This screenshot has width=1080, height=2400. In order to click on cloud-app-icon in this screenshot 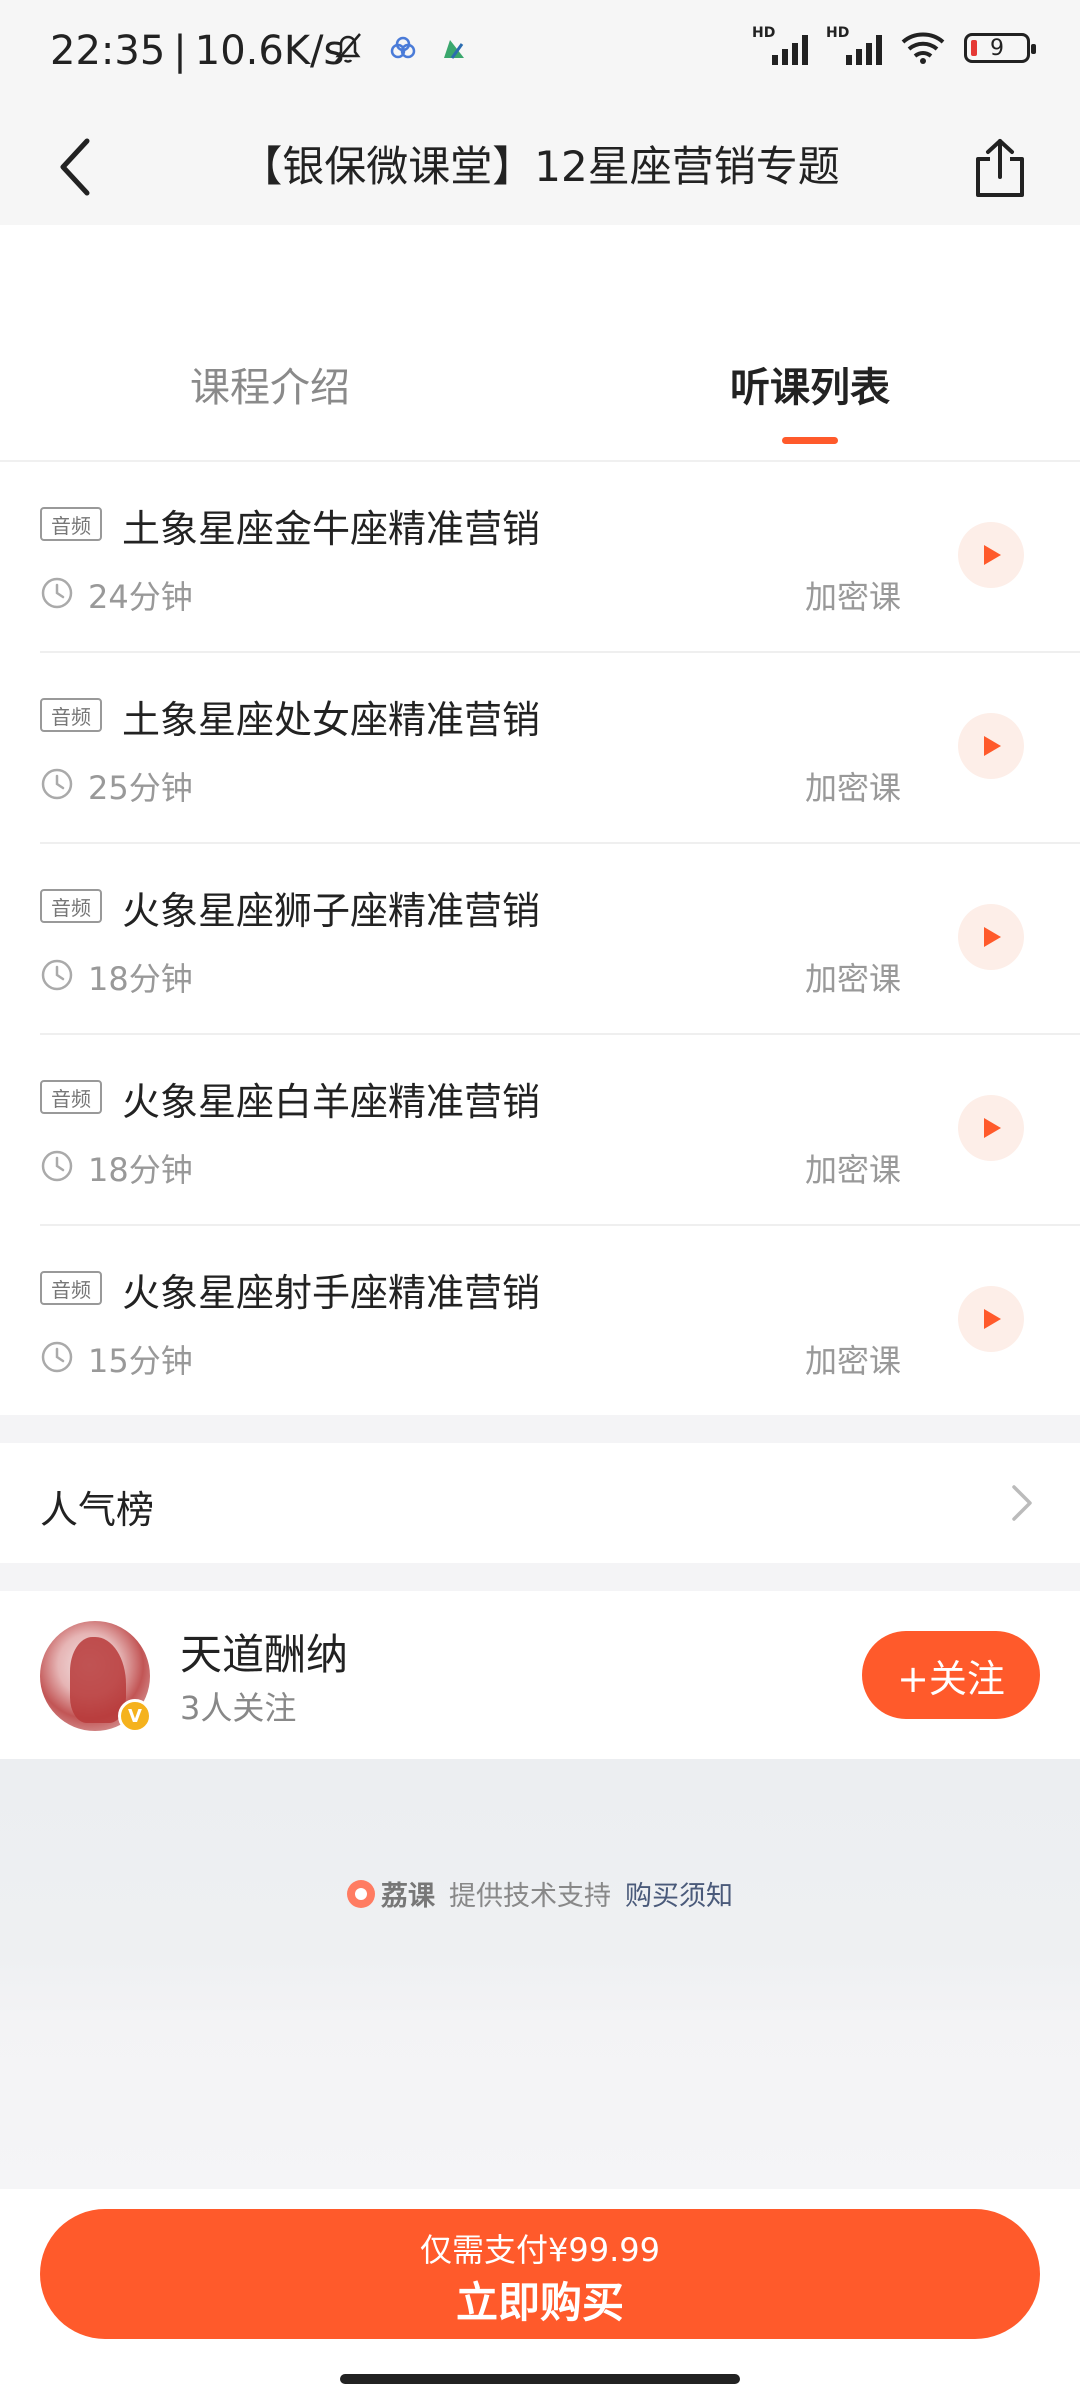, I will do `click(403, 47)`.